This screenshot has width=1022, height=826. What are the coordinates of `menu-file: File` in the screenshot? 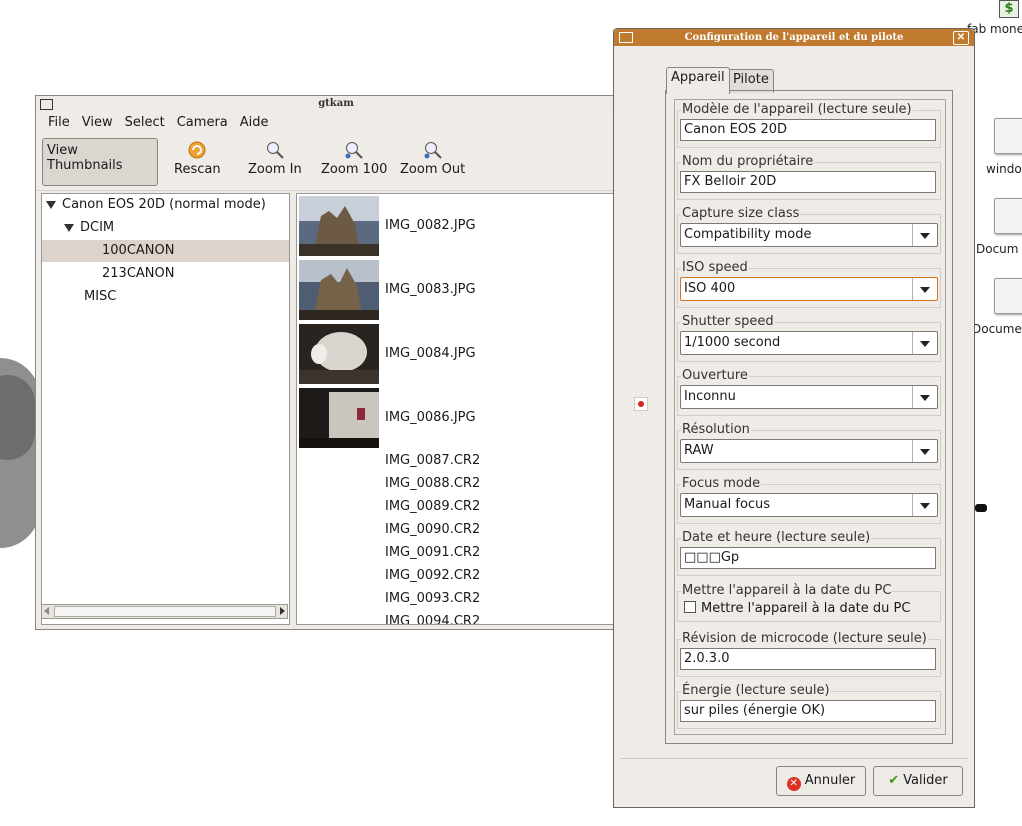 It's located at (59, 123).